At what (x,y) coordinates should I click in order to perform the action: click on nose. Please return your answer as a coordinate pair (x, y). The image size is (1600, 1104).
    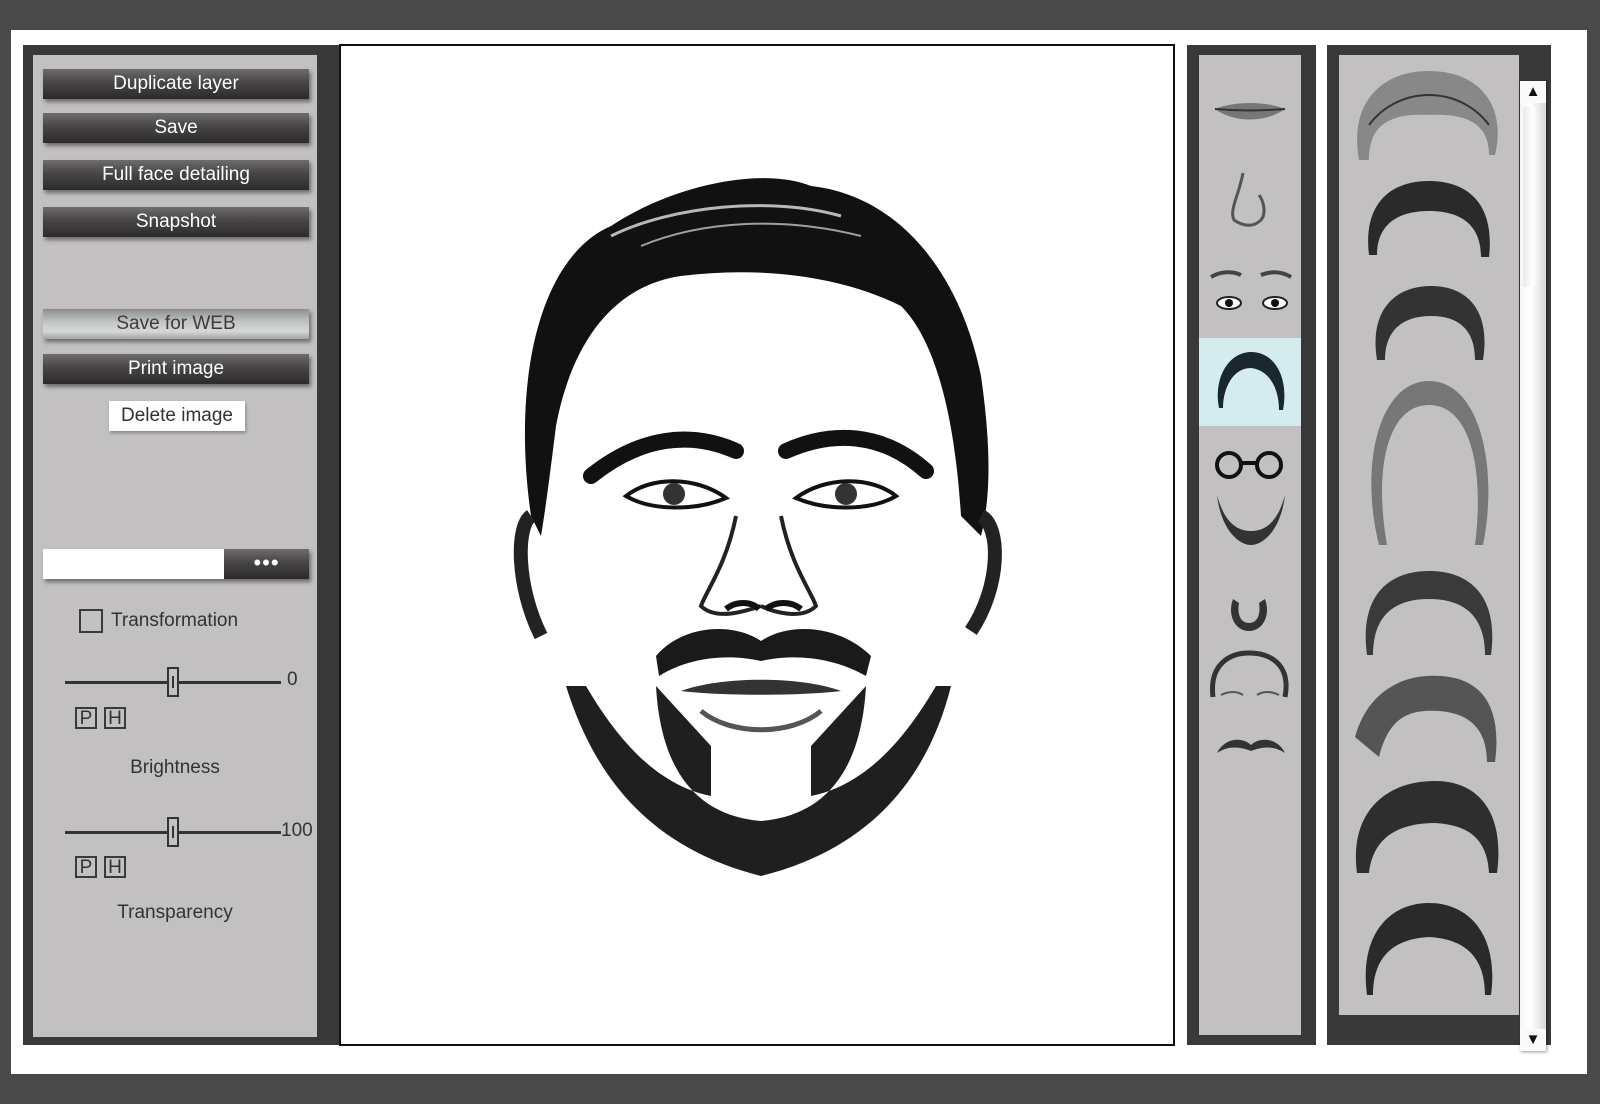
    Looking at the image, I should click on (758, 565).